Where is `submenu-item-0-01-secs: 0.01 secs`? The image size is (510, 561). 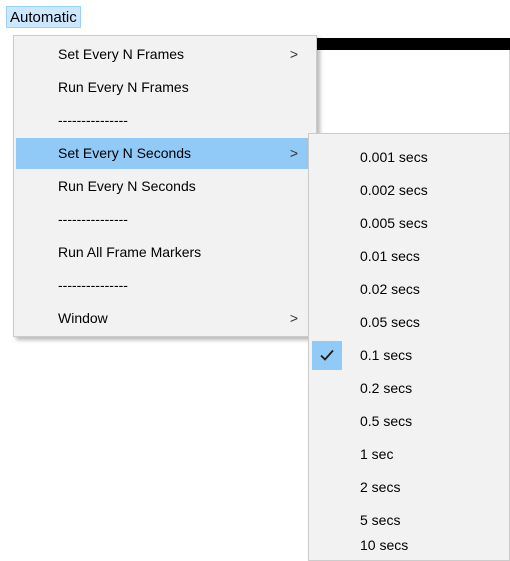 submenu-item-0-01-secs: 0.01 secs is located at coordinates (409, 256).